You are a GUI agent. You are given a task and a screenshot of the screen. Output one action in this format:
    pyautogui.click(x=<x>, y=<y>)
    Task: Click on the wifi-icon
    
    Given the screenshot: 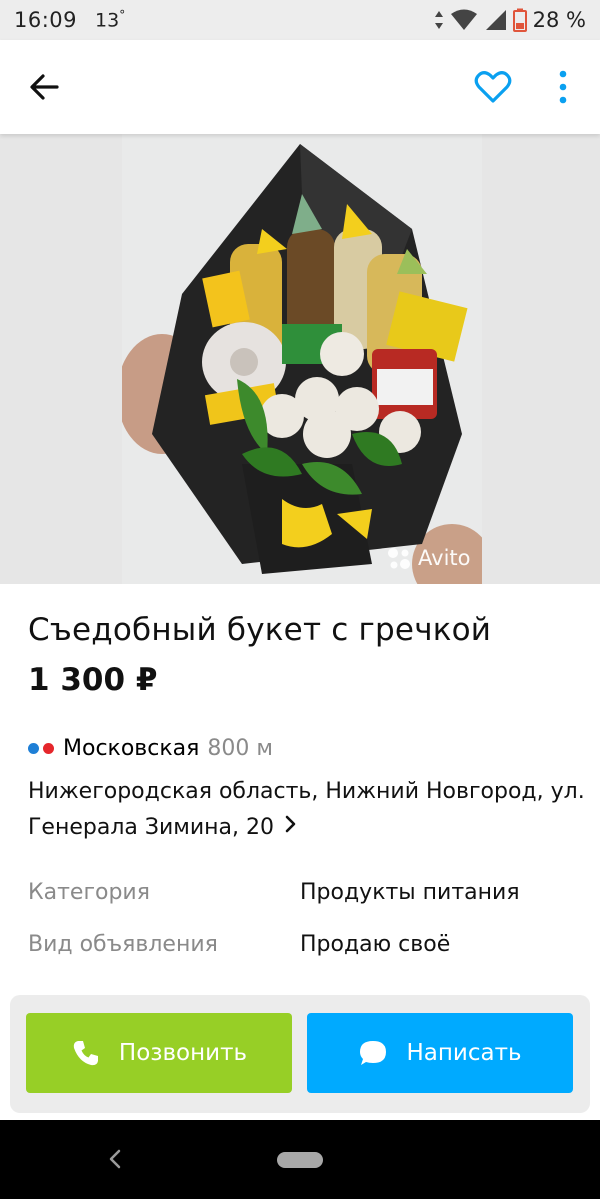 What is the action you would take?
    pyautogui.click(x=463, y=19)
    